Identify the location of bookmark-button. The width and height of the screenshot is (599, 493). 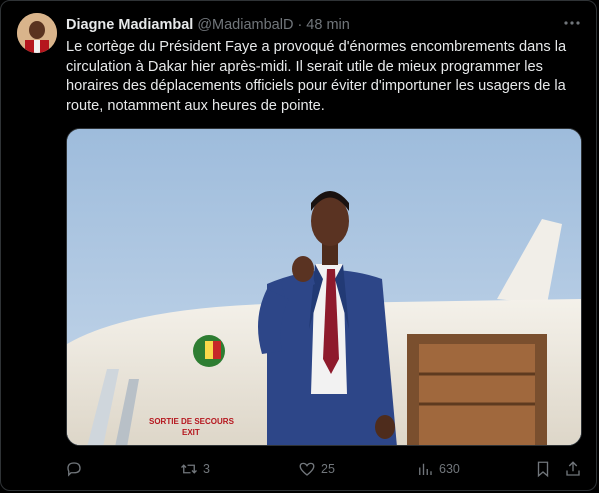
(543, 469).